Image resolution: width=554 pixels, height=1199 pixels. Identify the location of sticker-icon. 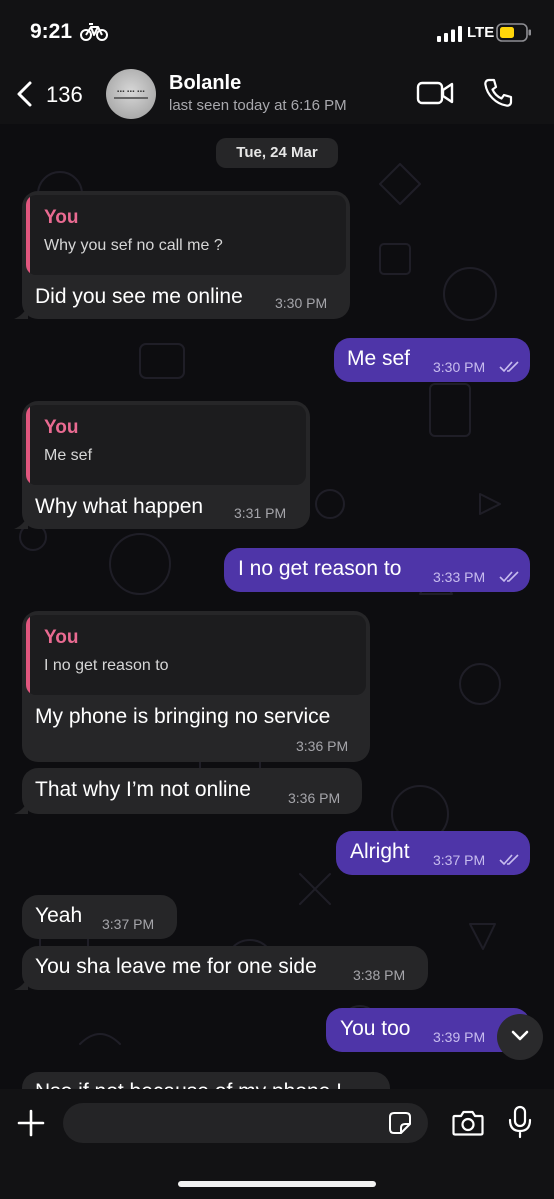
(400, 1123).